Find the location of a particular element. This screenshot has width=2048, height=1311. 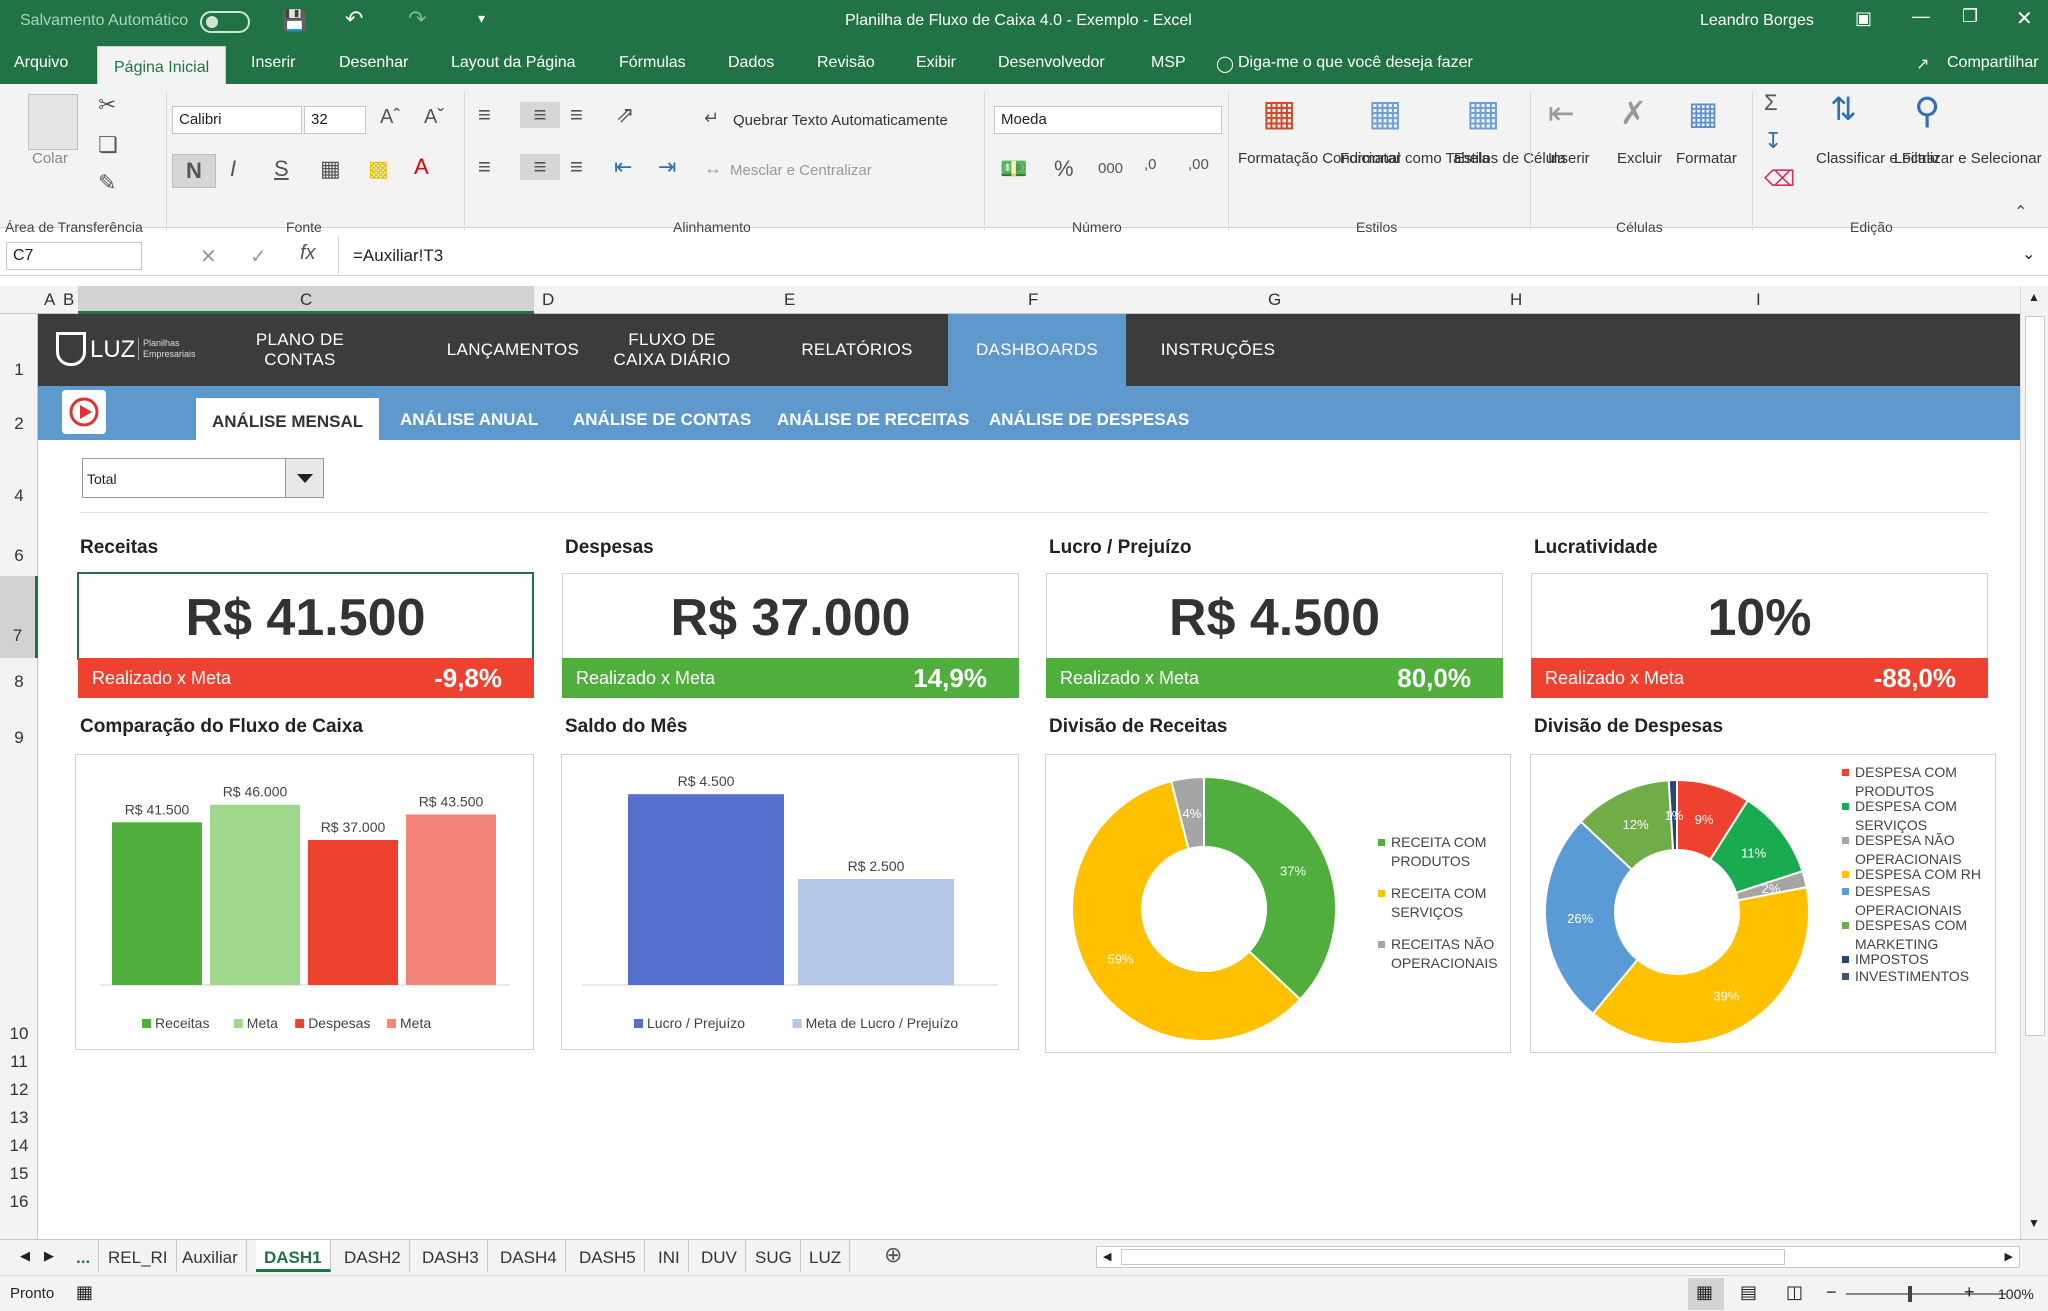

column-header-d: D is located at coordinates (548, 300).